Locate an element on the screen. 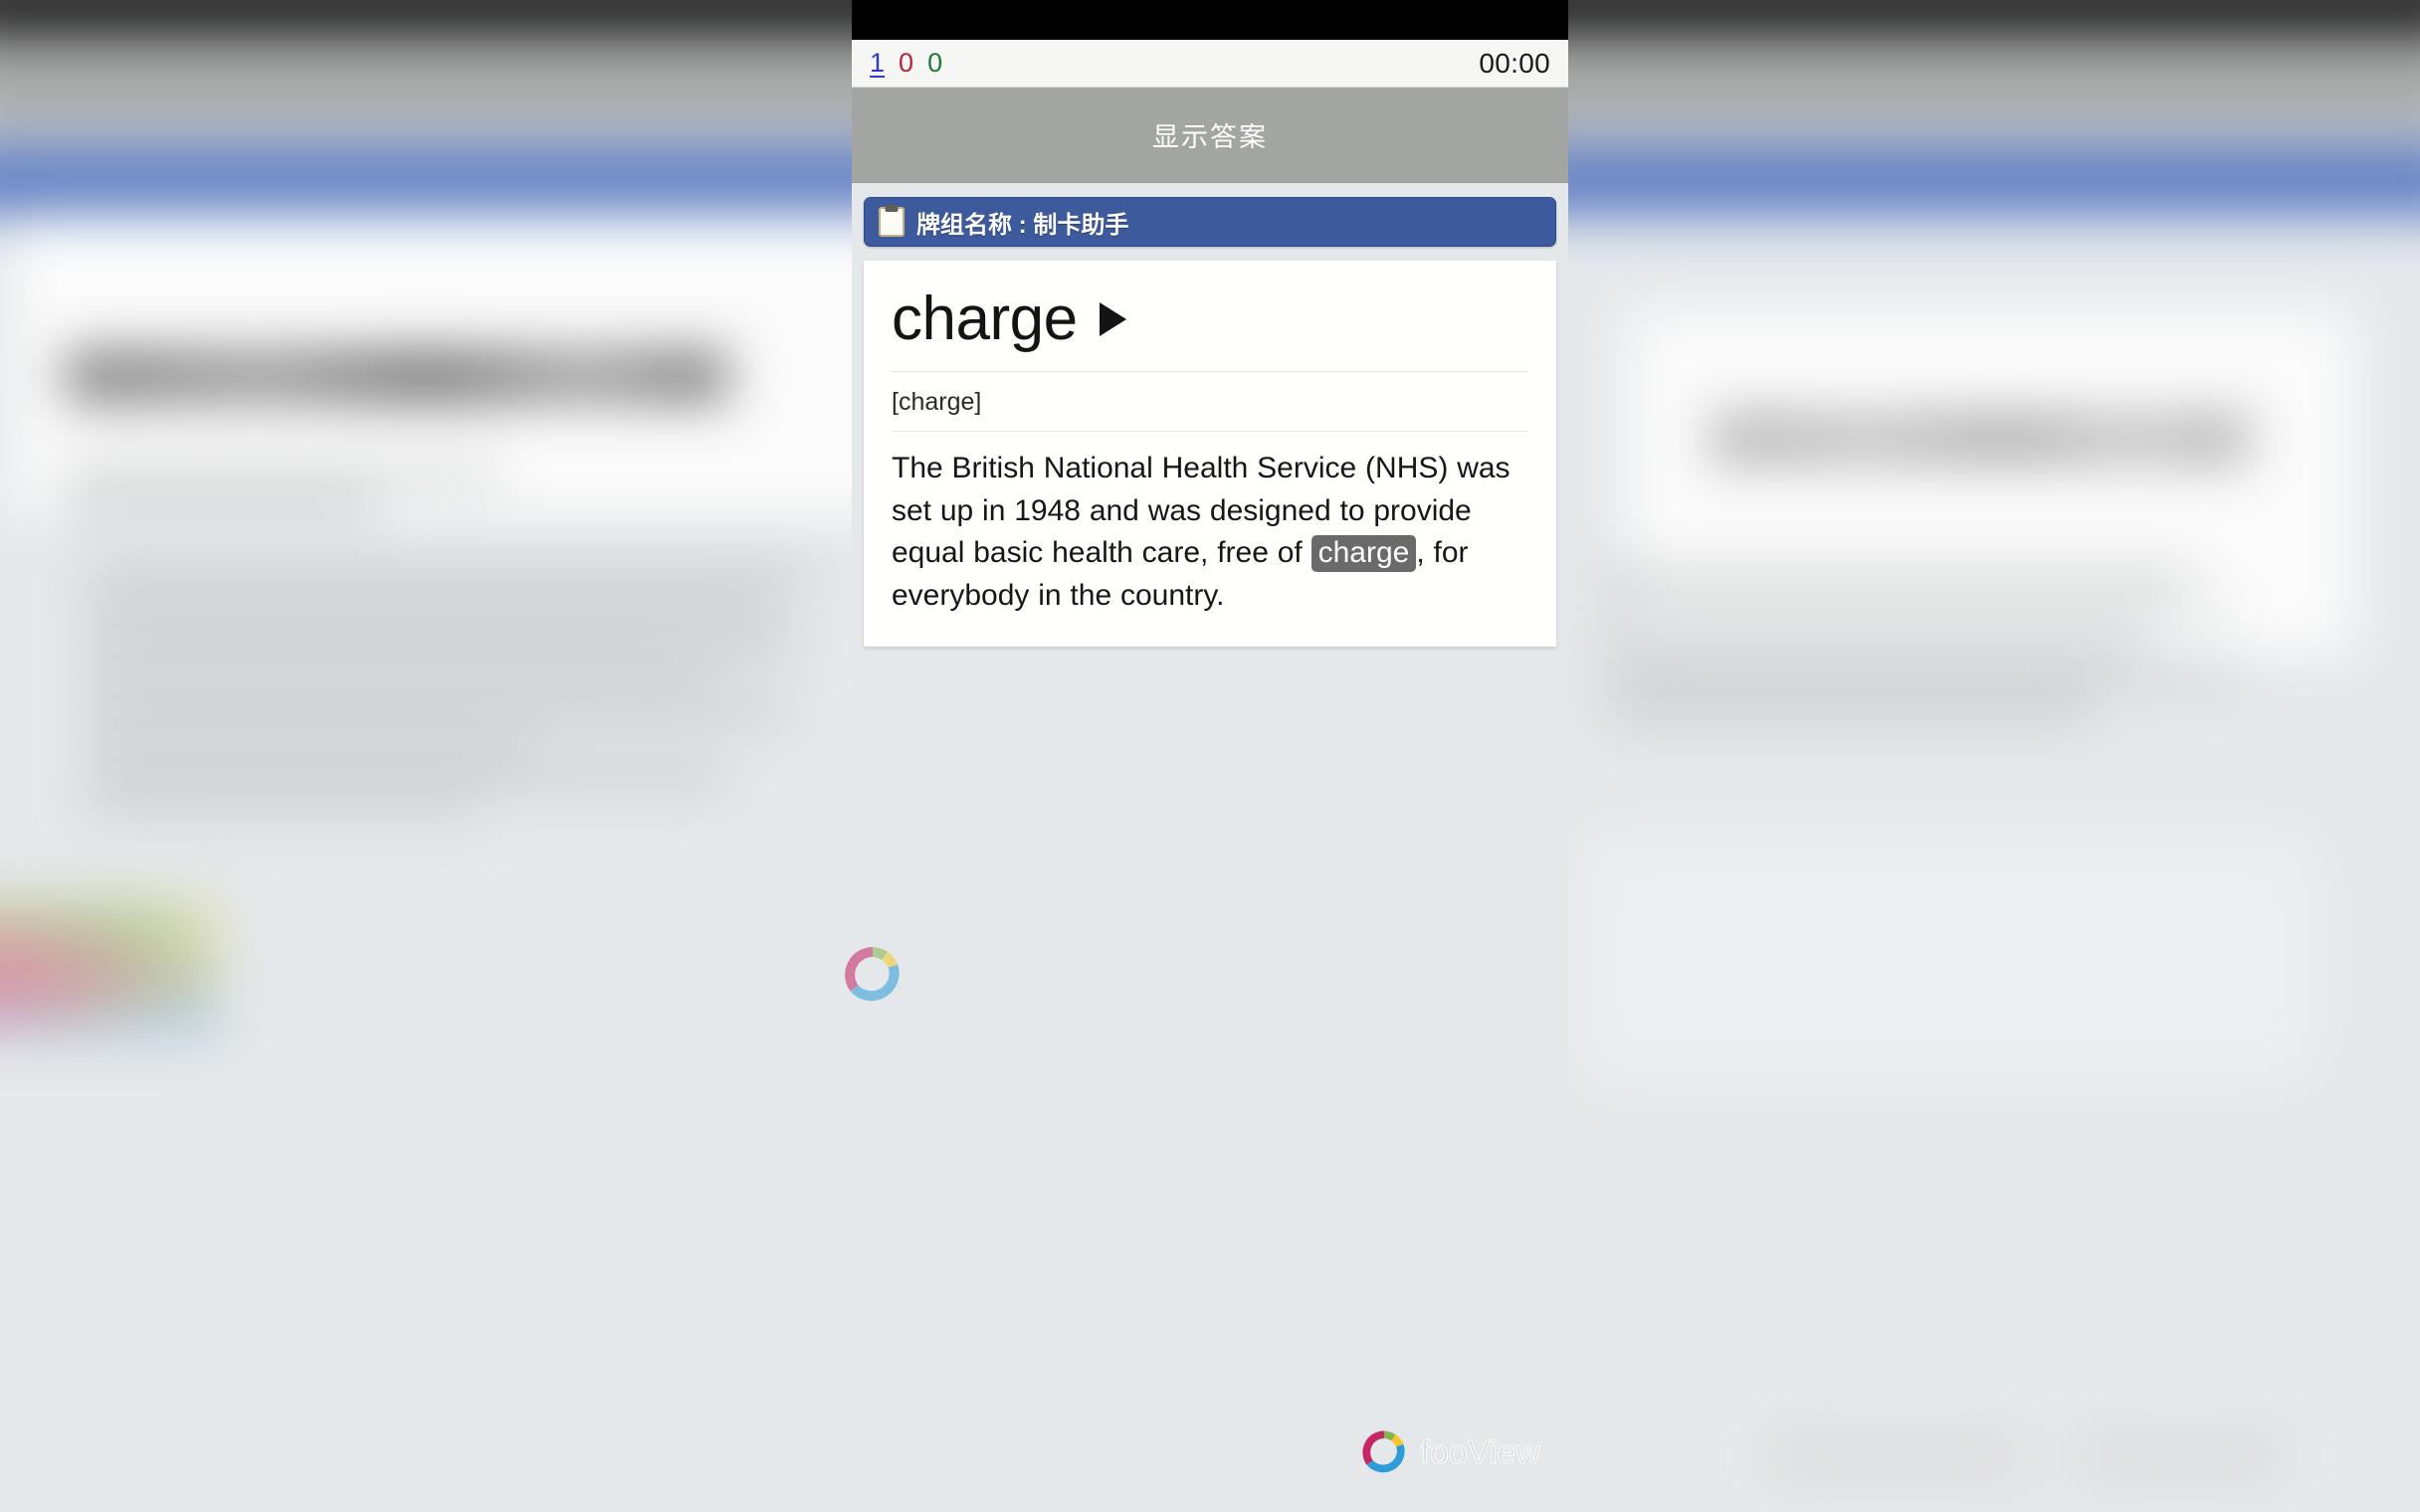 Image resolution: width=2420 pixels, height=1512 pixels. background-panel is located at coordinates (1949, 958).